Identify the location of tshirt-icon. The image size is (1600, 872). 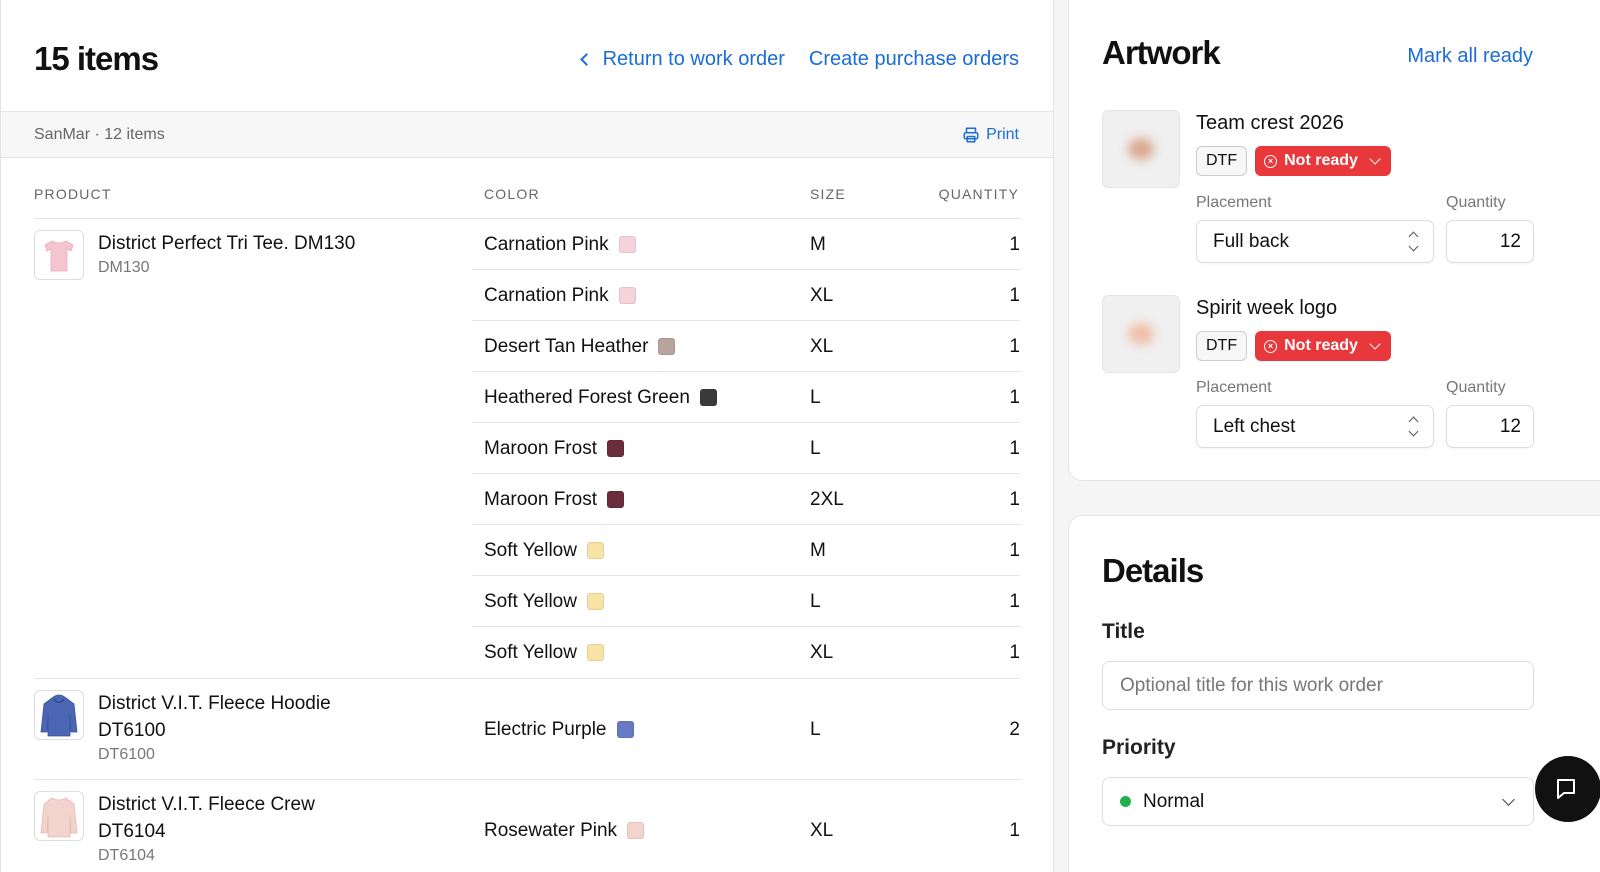
(59, 256).